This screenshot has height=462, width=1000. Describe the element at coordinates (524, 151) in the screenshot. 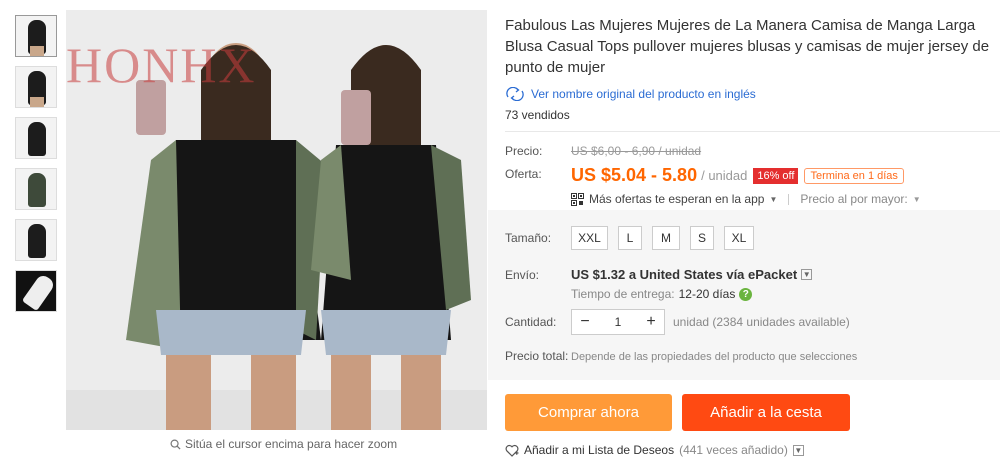

I see `price-label: Precio:` at that location.